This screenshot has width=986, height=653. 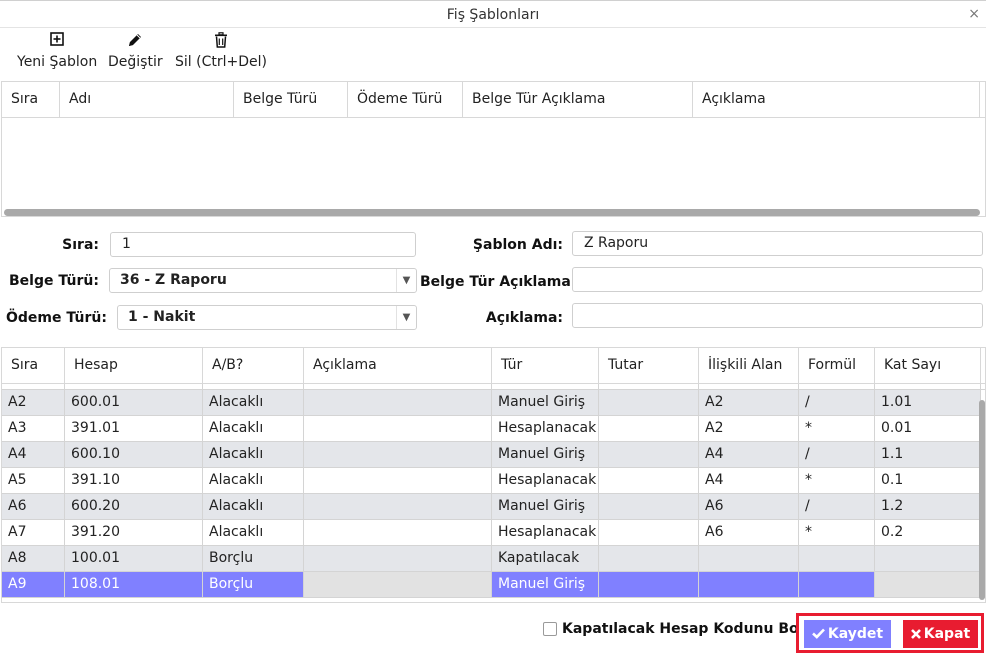 I want to click on cell-sira: A4, so click(x=33, y=454).